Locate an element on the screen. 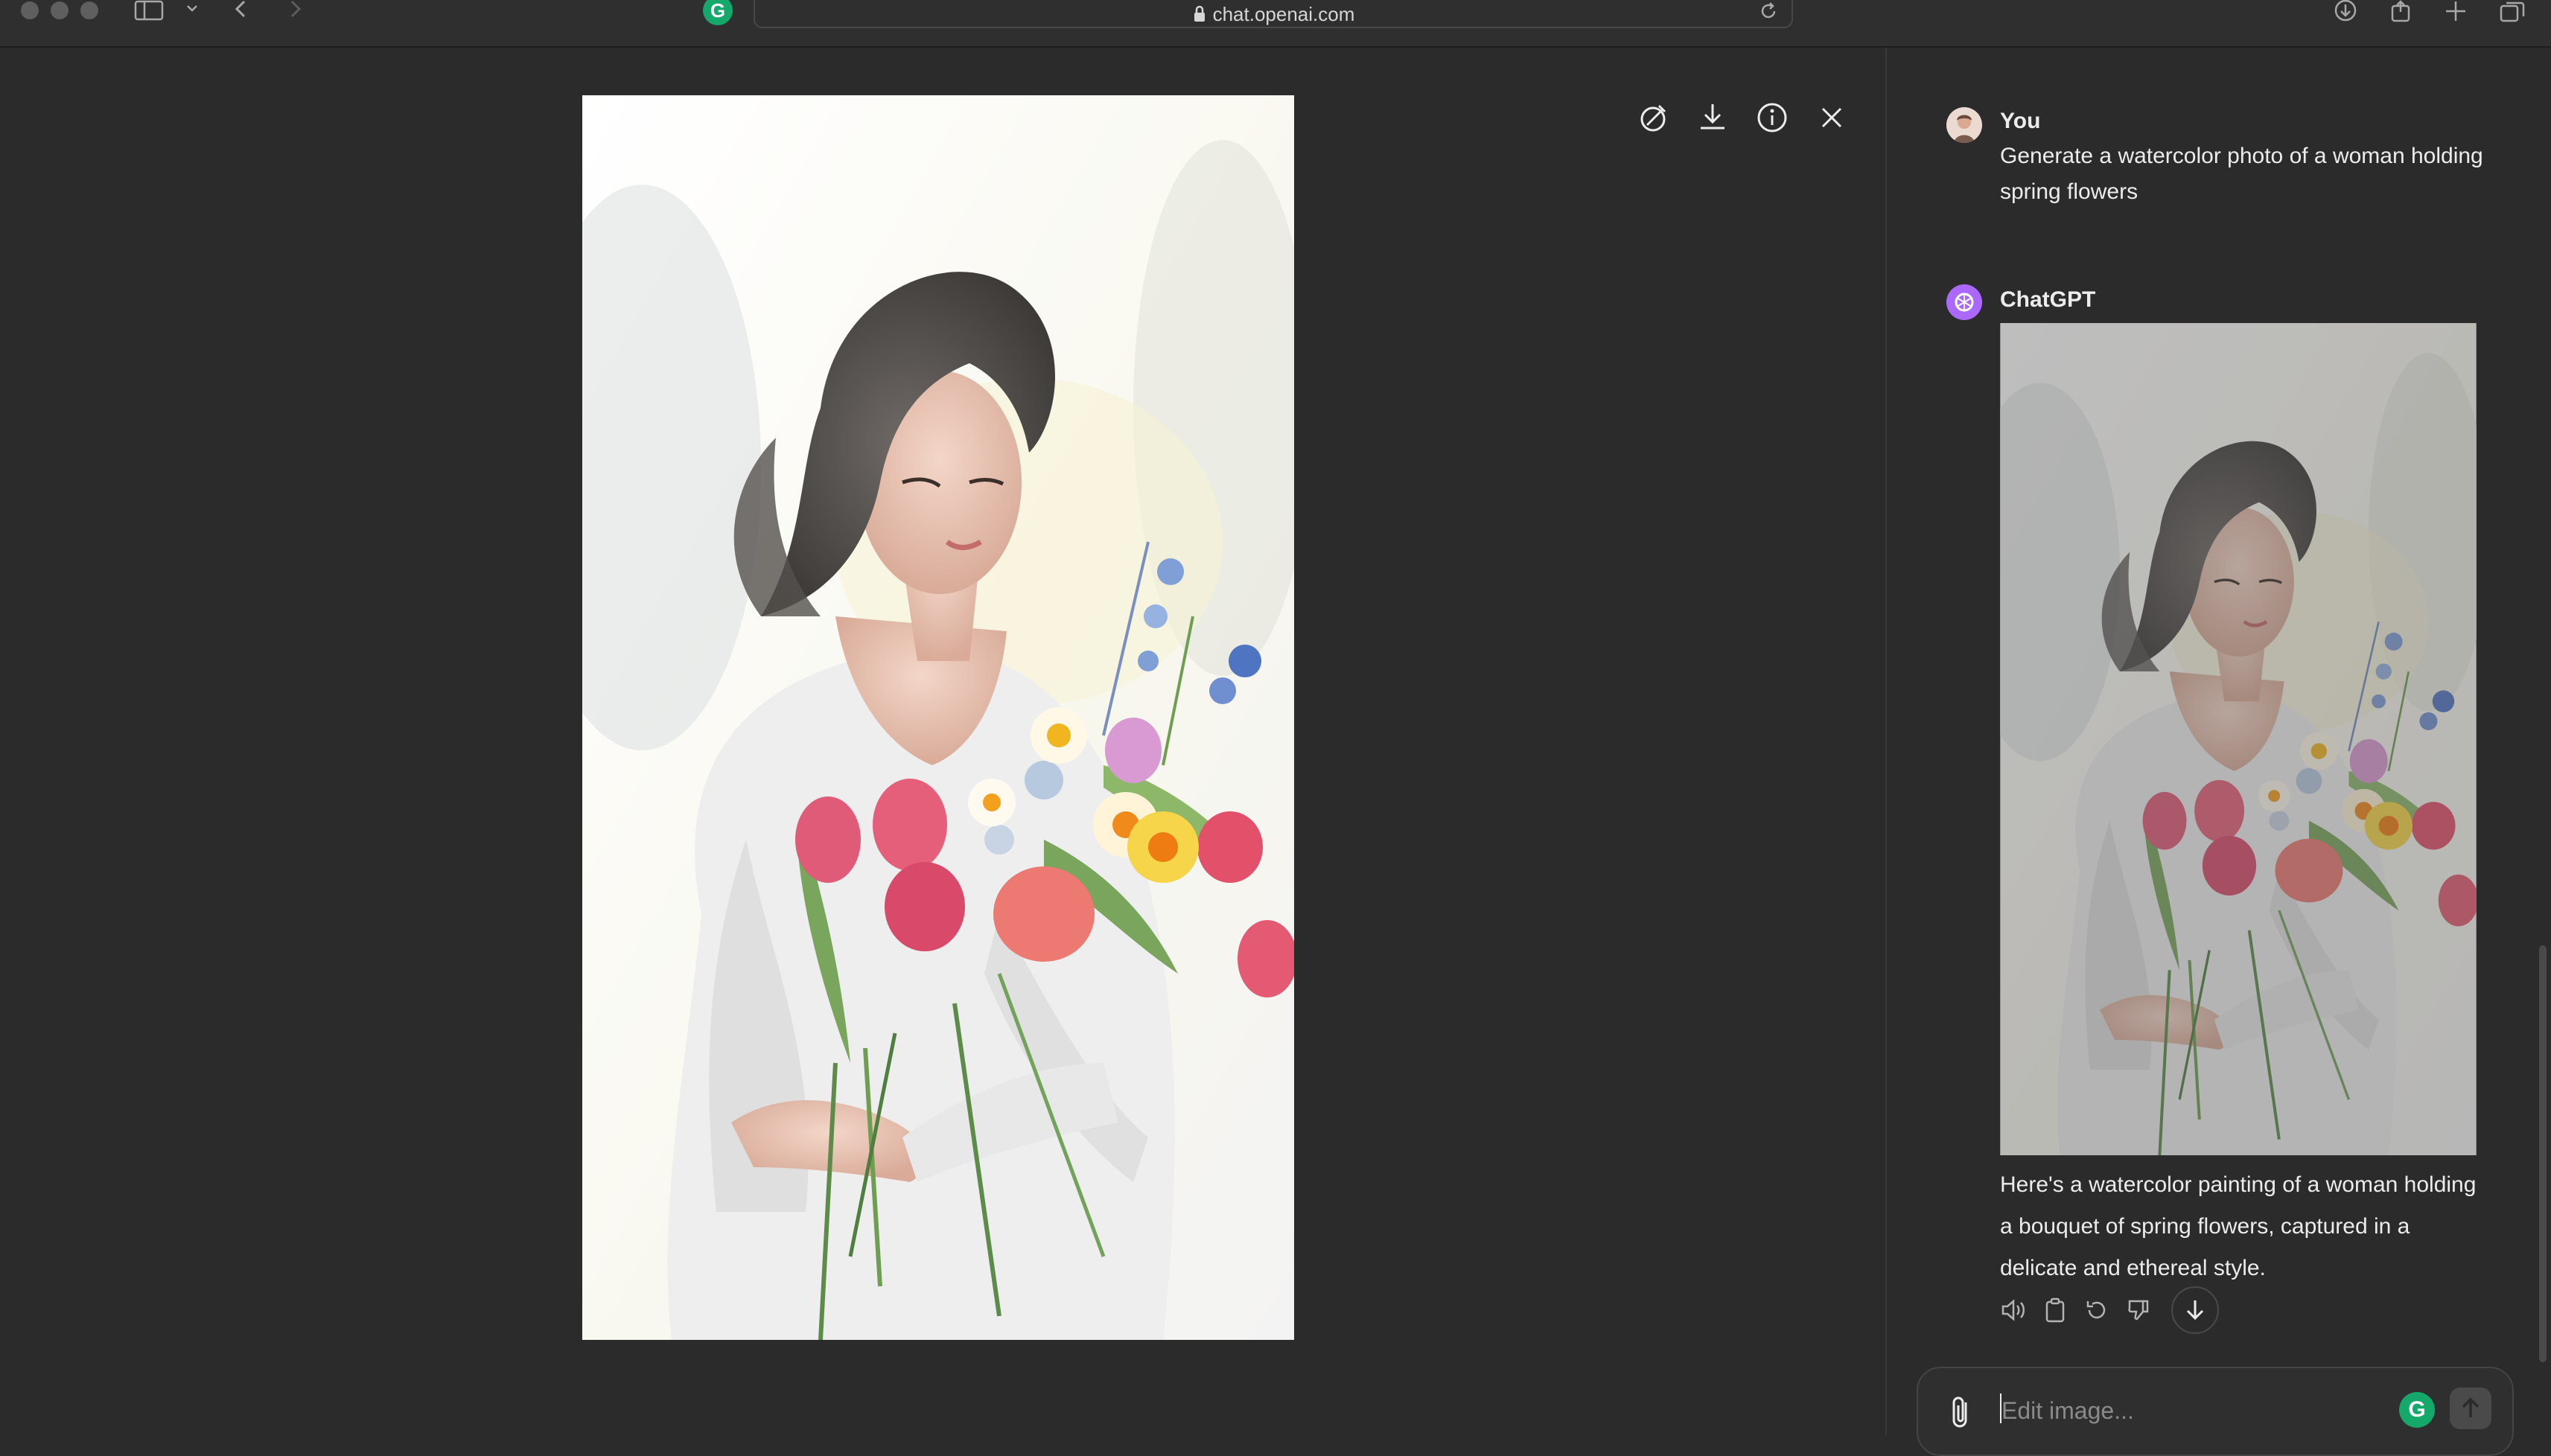 This screenshot has height=1456, width=2551. sidebar-toggle-icon is located at coordinates (149, 12).